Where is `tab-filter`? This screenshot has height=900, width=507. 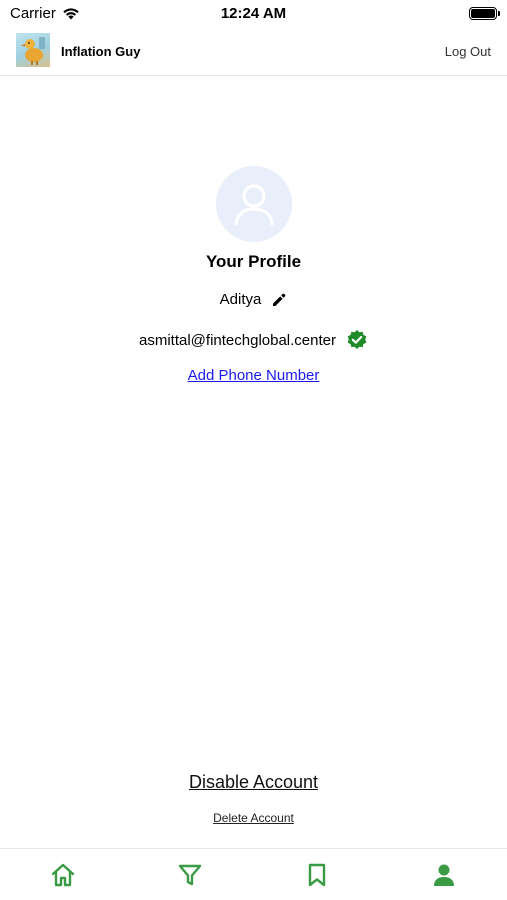
tab-filter is located at coordinates (190, 874).